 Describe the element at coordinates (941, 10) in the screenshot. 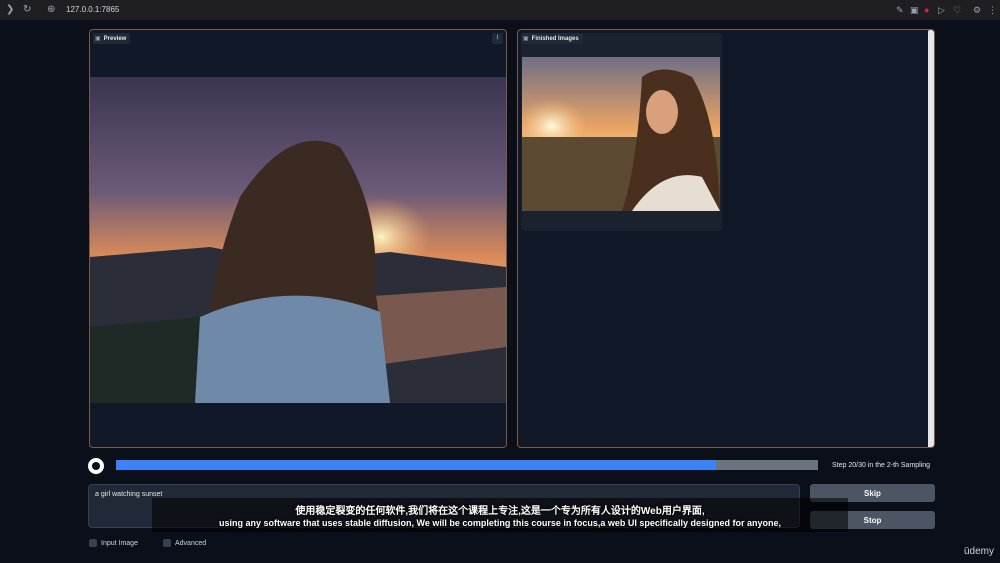

I see `send-icon: ▷` at that location.